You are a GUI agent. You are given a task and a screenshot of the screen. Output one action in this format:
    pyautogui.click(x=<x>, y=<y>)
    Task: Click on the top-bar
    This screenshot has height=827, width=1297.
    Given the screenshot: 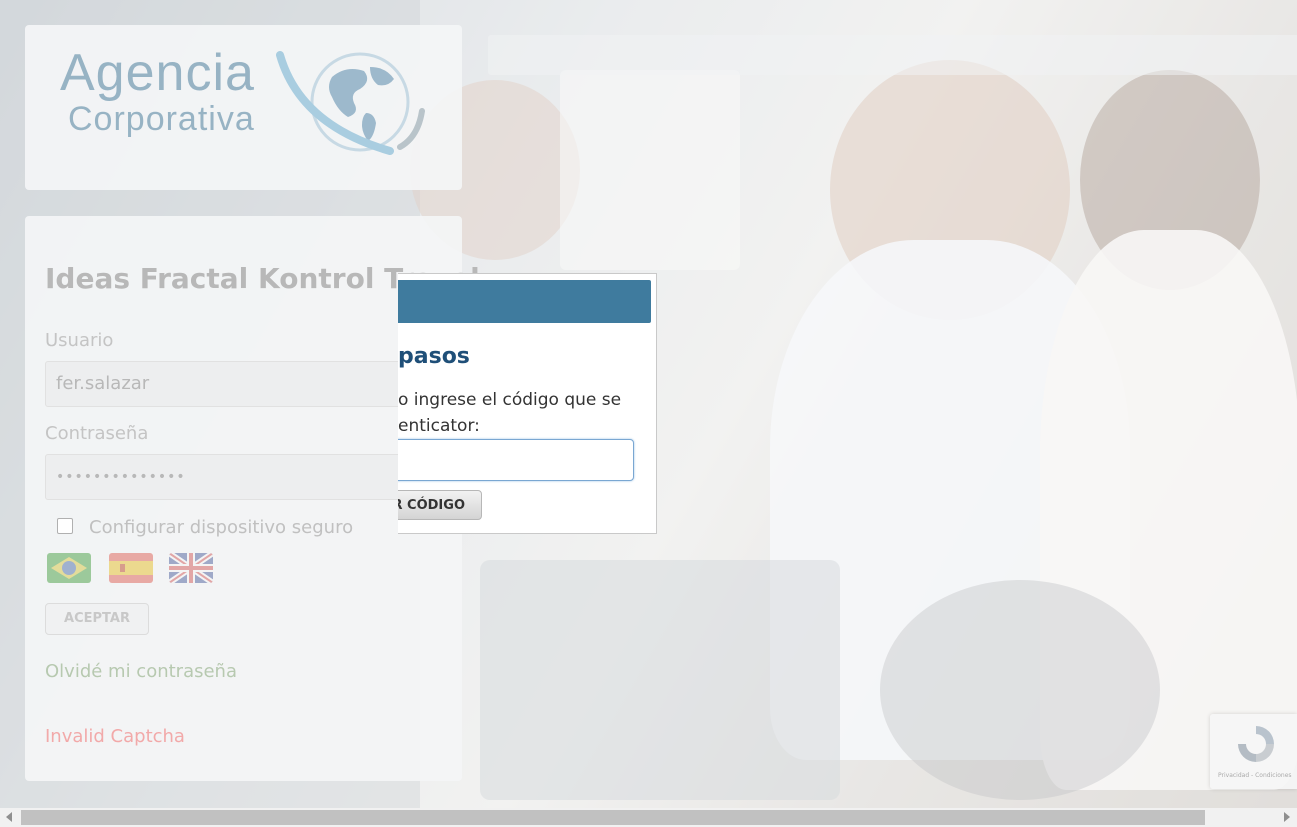 What is the action you would take?
    pyautogui.click(x=892, y=55)
    